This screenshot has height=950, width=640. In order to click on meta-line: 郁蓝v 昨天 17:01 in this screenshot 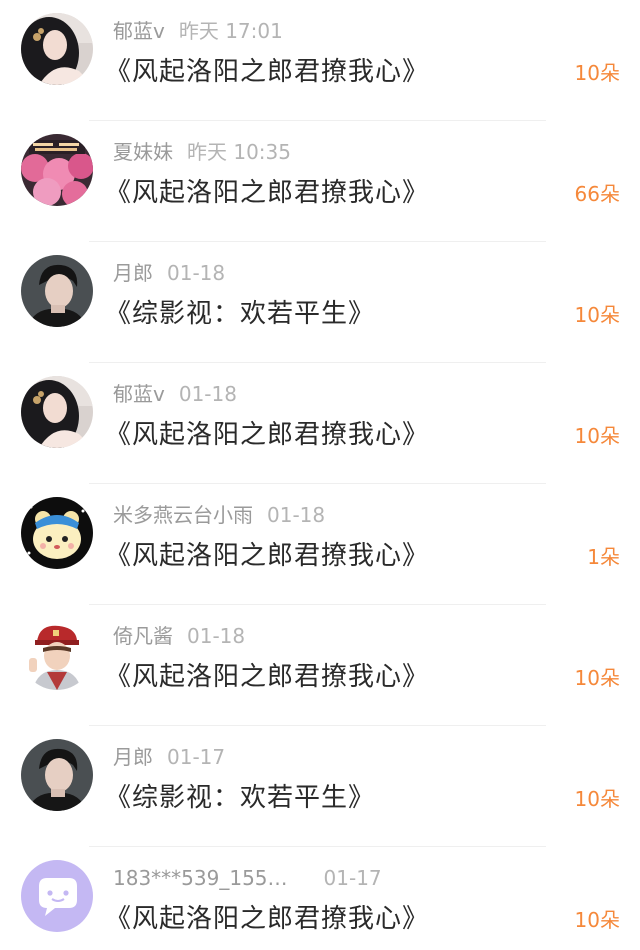, I will do `click(198, 31)`.